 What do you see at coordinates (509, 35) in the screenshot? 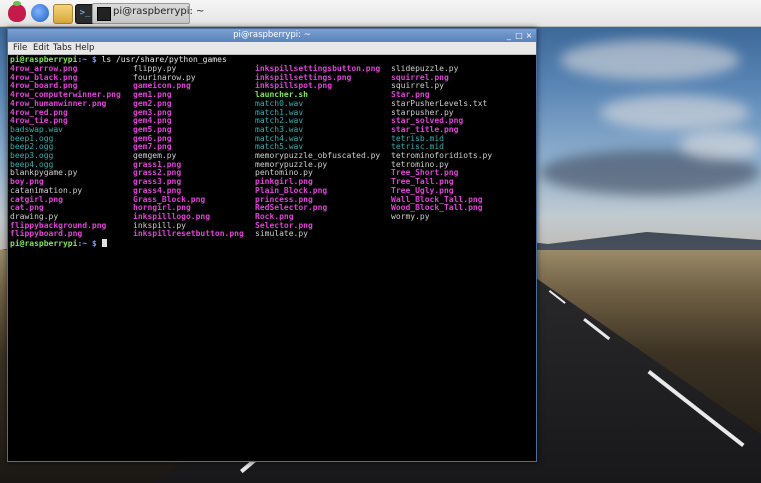
I see `minimize-button: _` at bounding box center [509, 35].